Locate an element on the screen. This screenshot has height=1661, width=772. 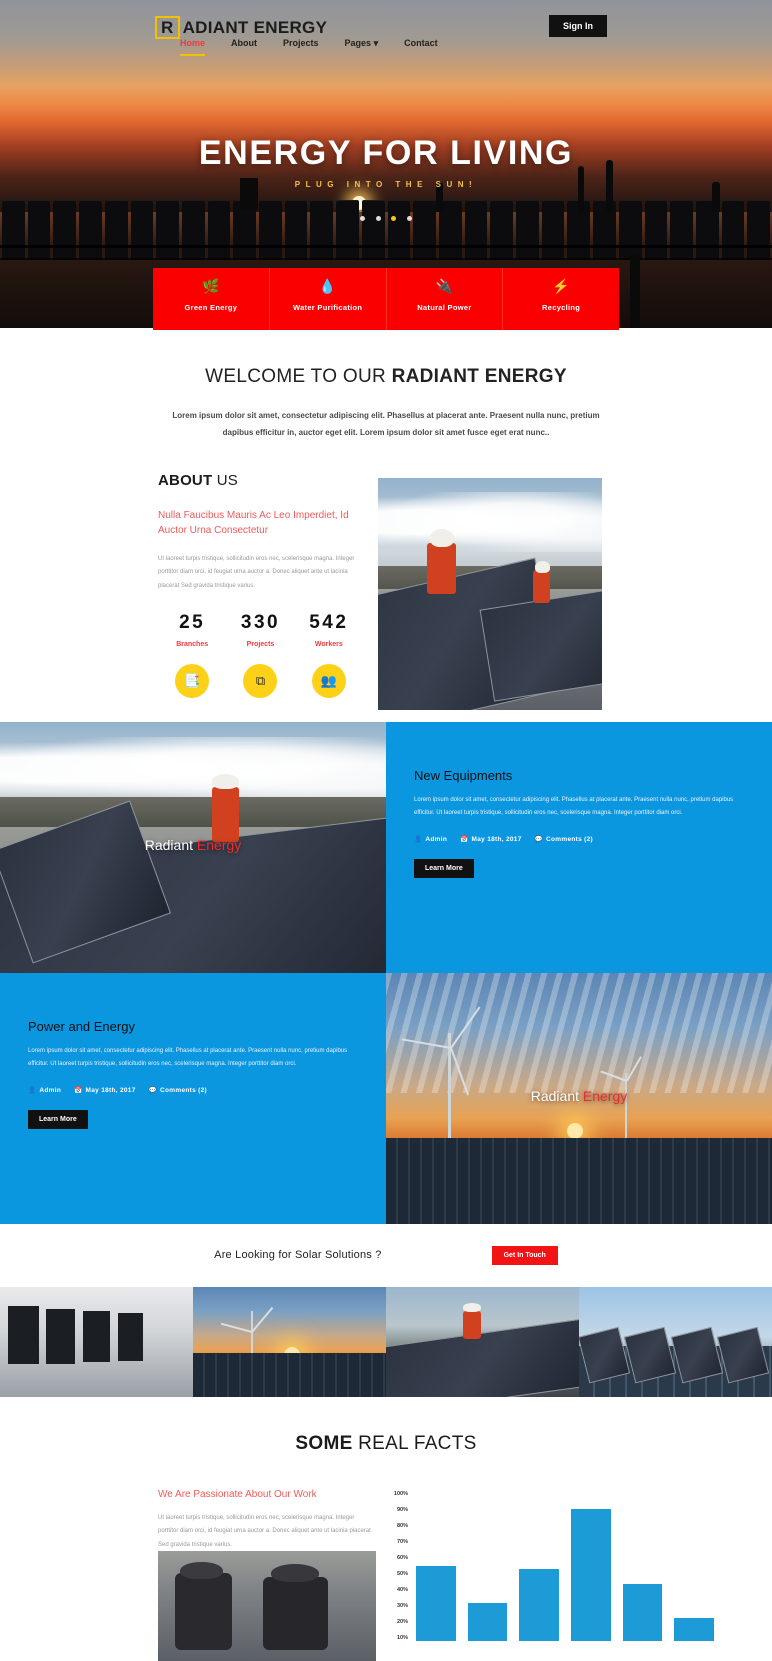
photo-gallery is located at coordinates (386, 1341).